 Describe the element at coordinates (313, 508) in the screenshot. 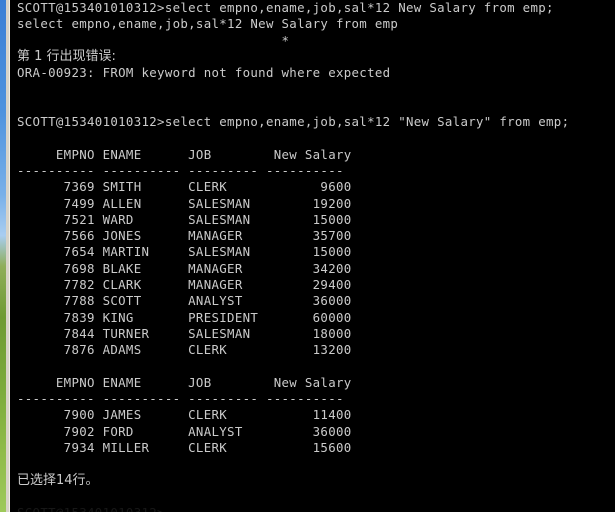

I see `next-prompt-partial: SCOTT@153401010312>` at that location.